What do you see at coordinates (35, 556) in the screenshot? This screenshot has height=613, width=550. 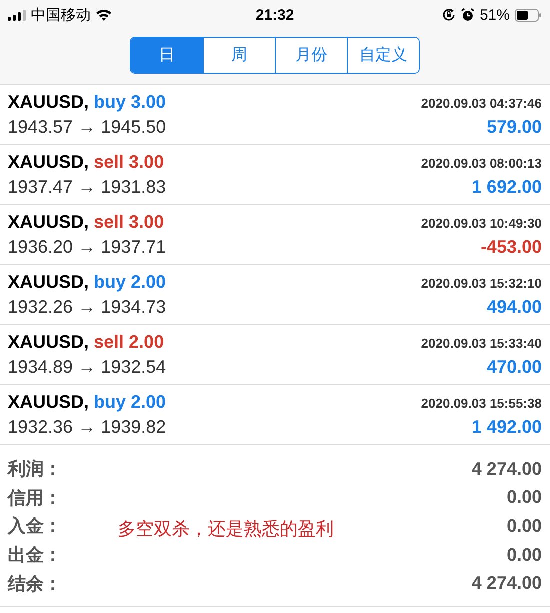 I see `summary-label: 出金：` at bounding box center [35, 556].